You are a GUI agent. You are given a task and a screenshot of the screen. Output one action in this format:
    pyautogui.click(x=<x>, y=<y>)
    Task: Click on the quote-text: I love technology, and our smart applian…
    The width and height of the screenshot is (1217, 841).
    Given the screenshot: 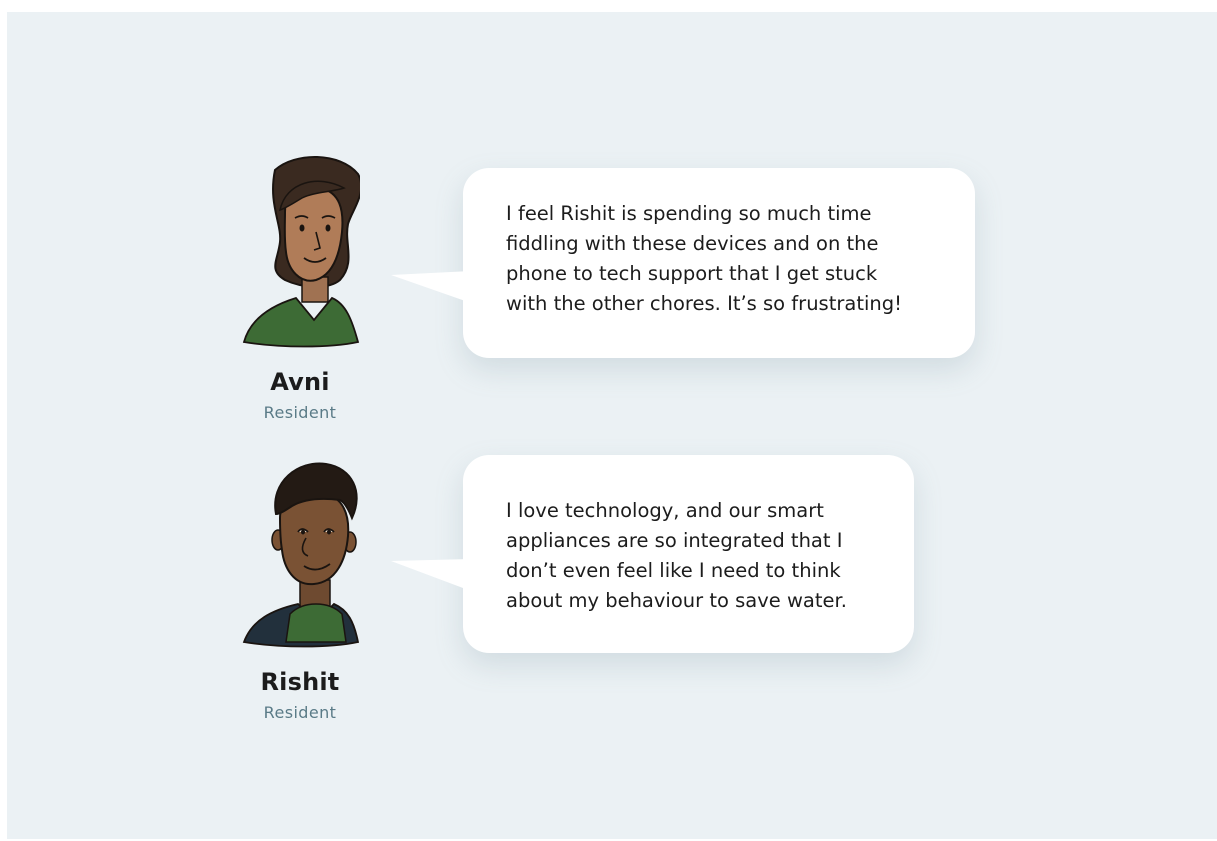 What is the action you would take?
    pyautogui.click(x=676, y=555)
    